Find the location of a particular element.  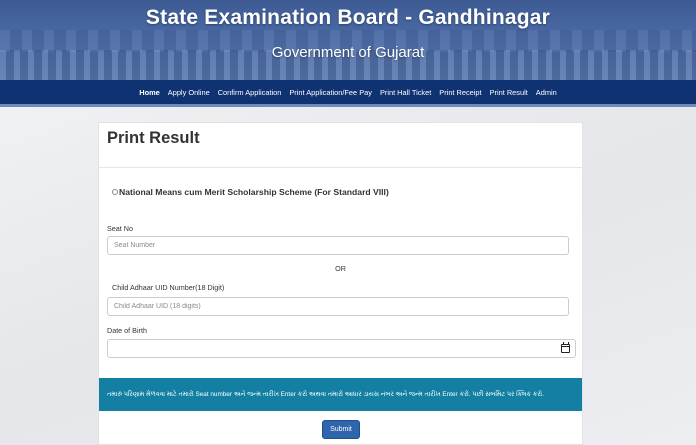

title-divider is located at coordinates (340, 167).